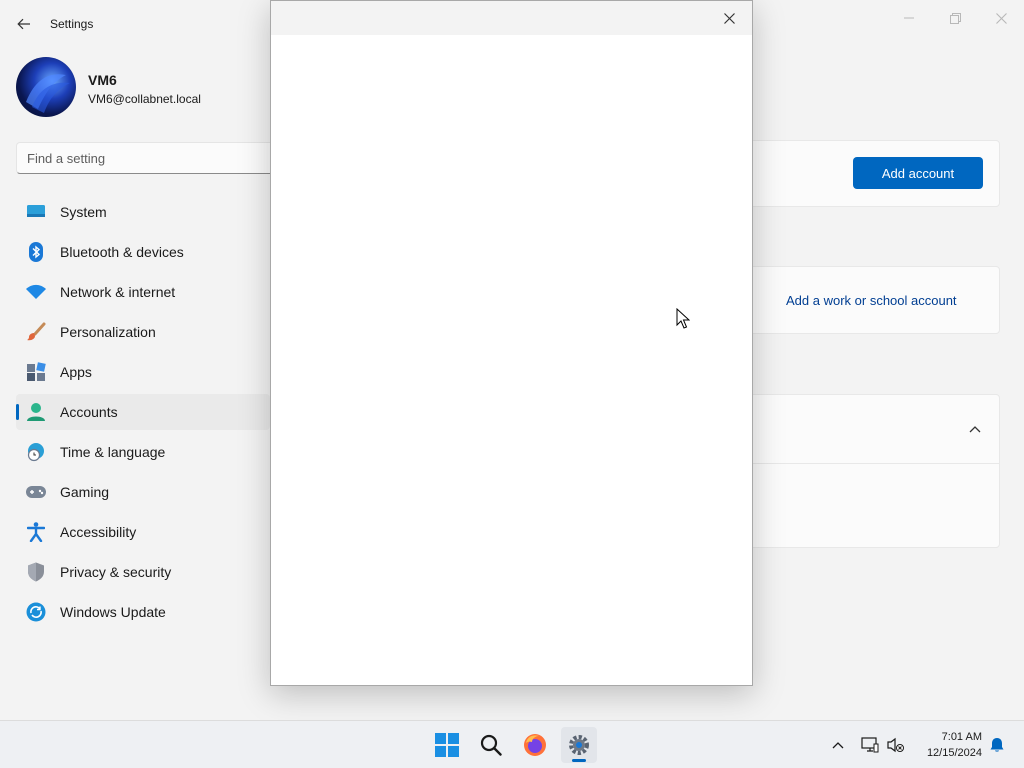 The height and width of the screenshot is (768, 1024). I want to click on sidebar-item-system: System, so click(143, 212).